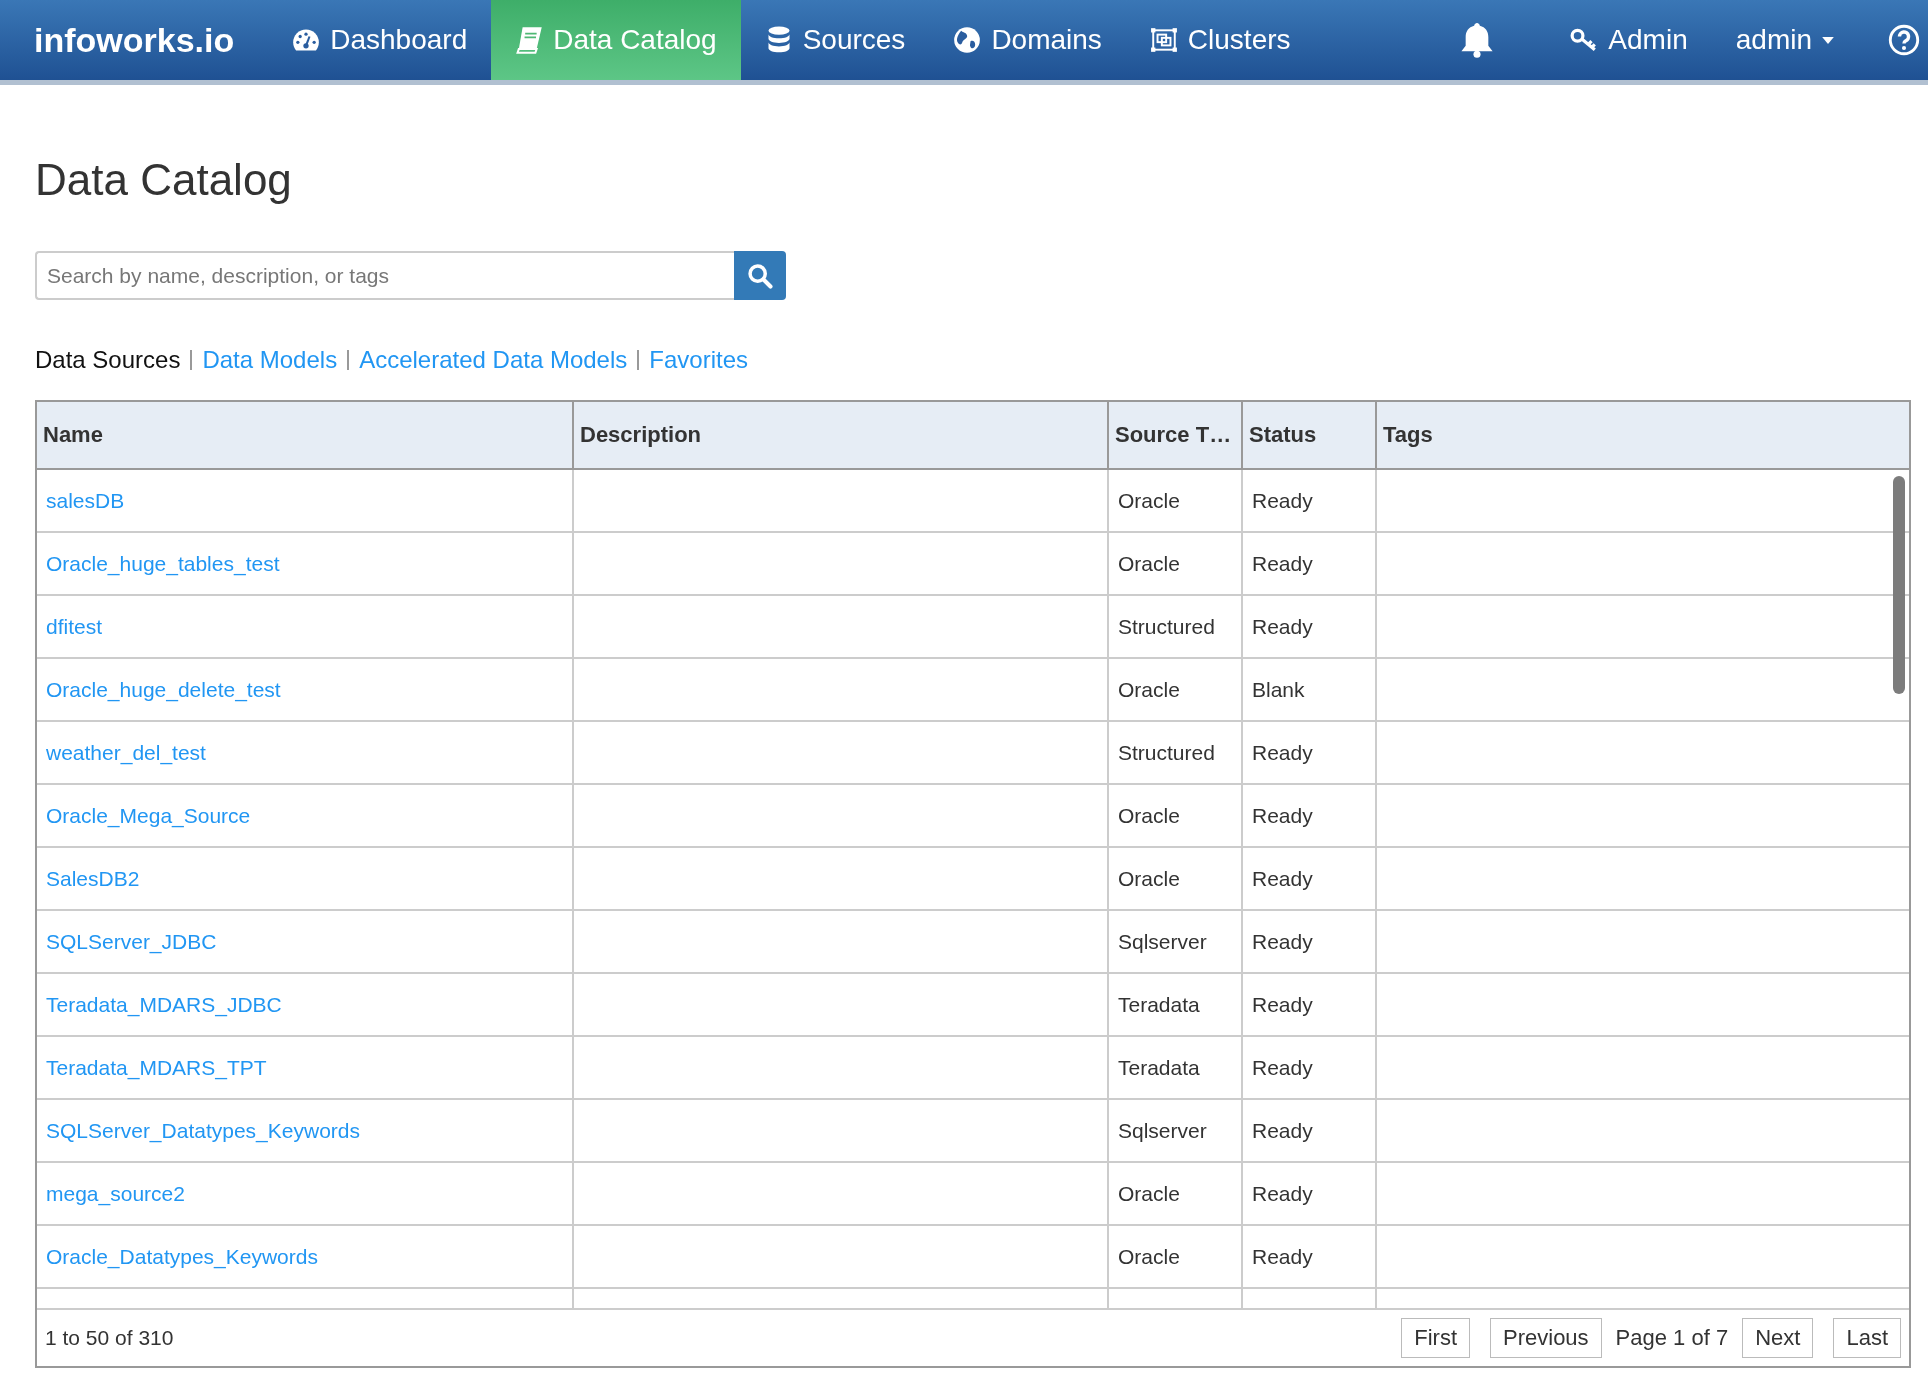 The width and height of the screenshot is (1928, 1382). I want to click on caret-icon, so click(1828, 40).